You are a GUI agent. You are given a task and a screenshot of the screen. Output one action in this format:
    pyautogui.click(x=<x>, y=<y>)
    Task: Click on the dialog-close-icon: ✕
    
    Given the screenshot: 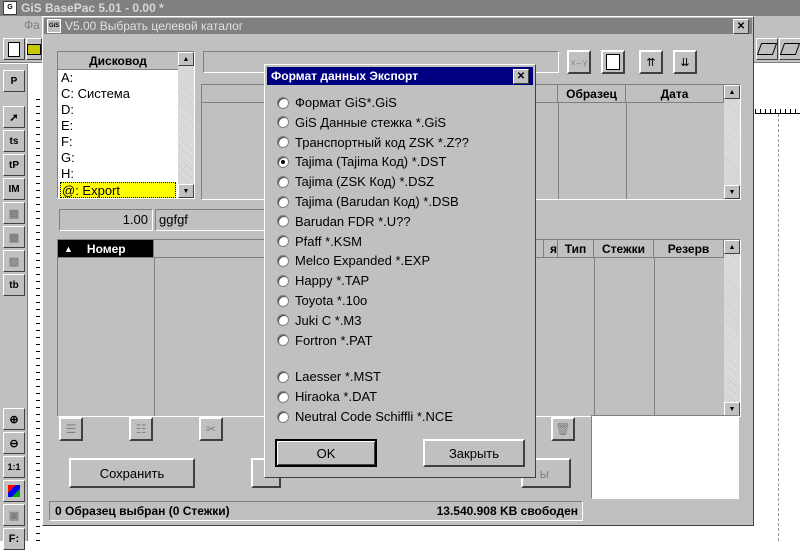 What is the action you would take?
    pyautogui.click(x=521, y=76)
    